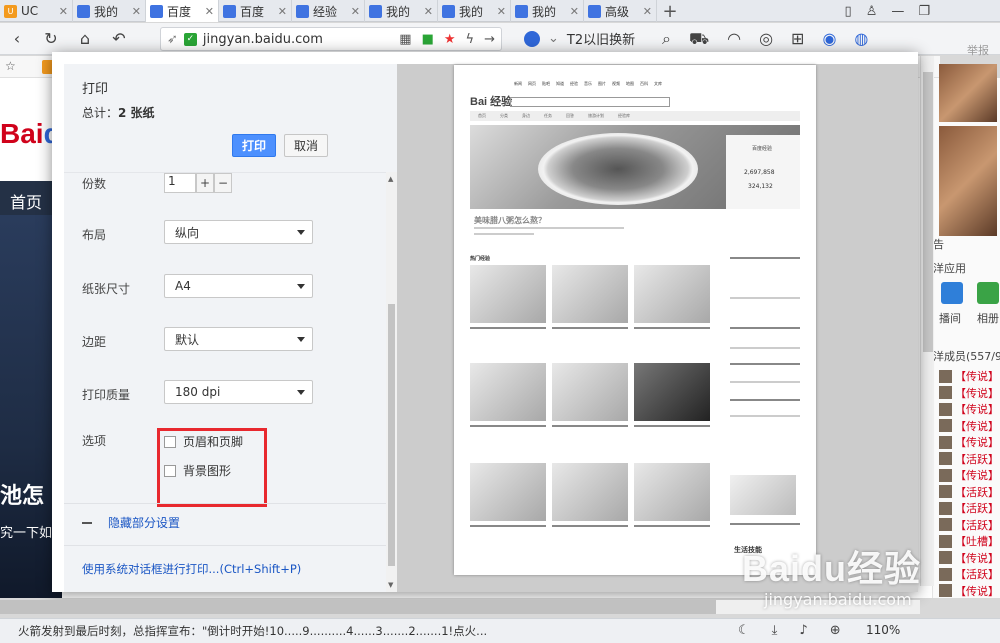 Image resolution: width=1000 pixels, height=643 pixels. What do you see at coordinates (861, 39) in the screenshot?
I see `compass-icon: ◍` at bounding box center [861, 39].